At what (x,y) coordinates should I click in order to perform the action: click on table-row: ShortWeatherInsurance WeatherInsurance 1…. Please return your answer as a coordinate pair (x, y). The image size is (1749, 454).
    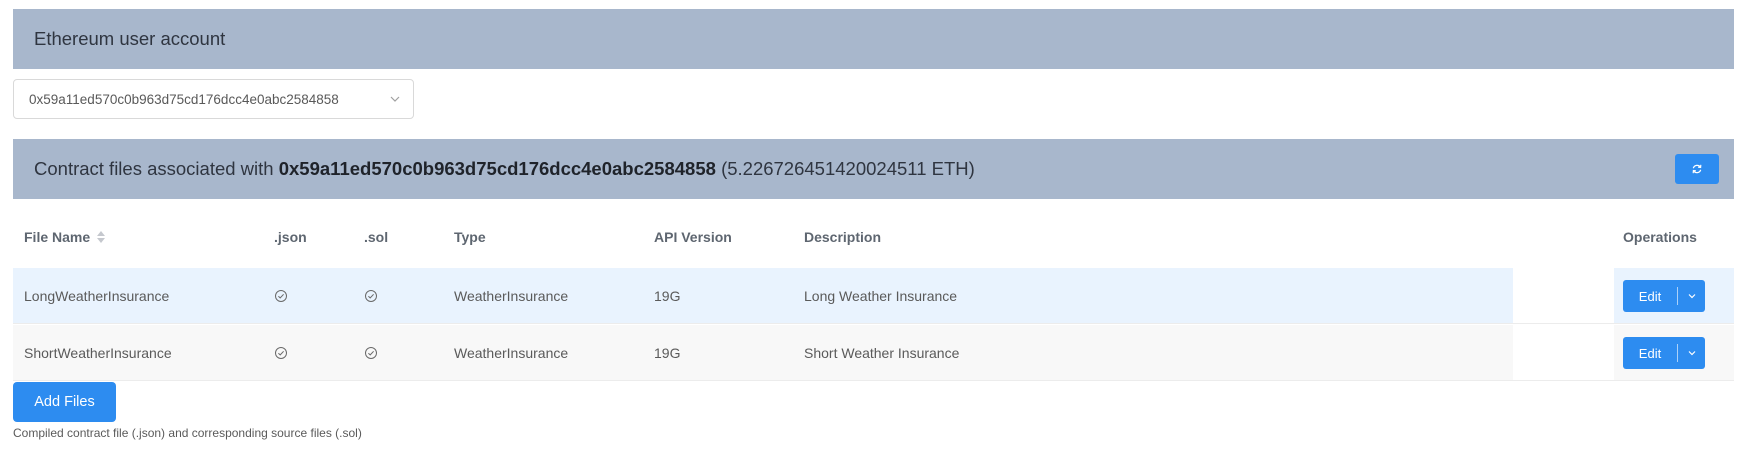
    Looking at the image, I should click on (873, 353).